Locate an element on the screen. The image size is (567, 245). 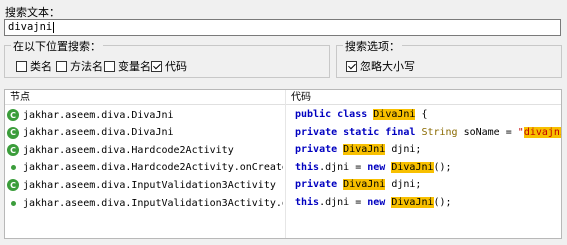
code-cell: public class DivaJni { is located at coordinates (361, 115).